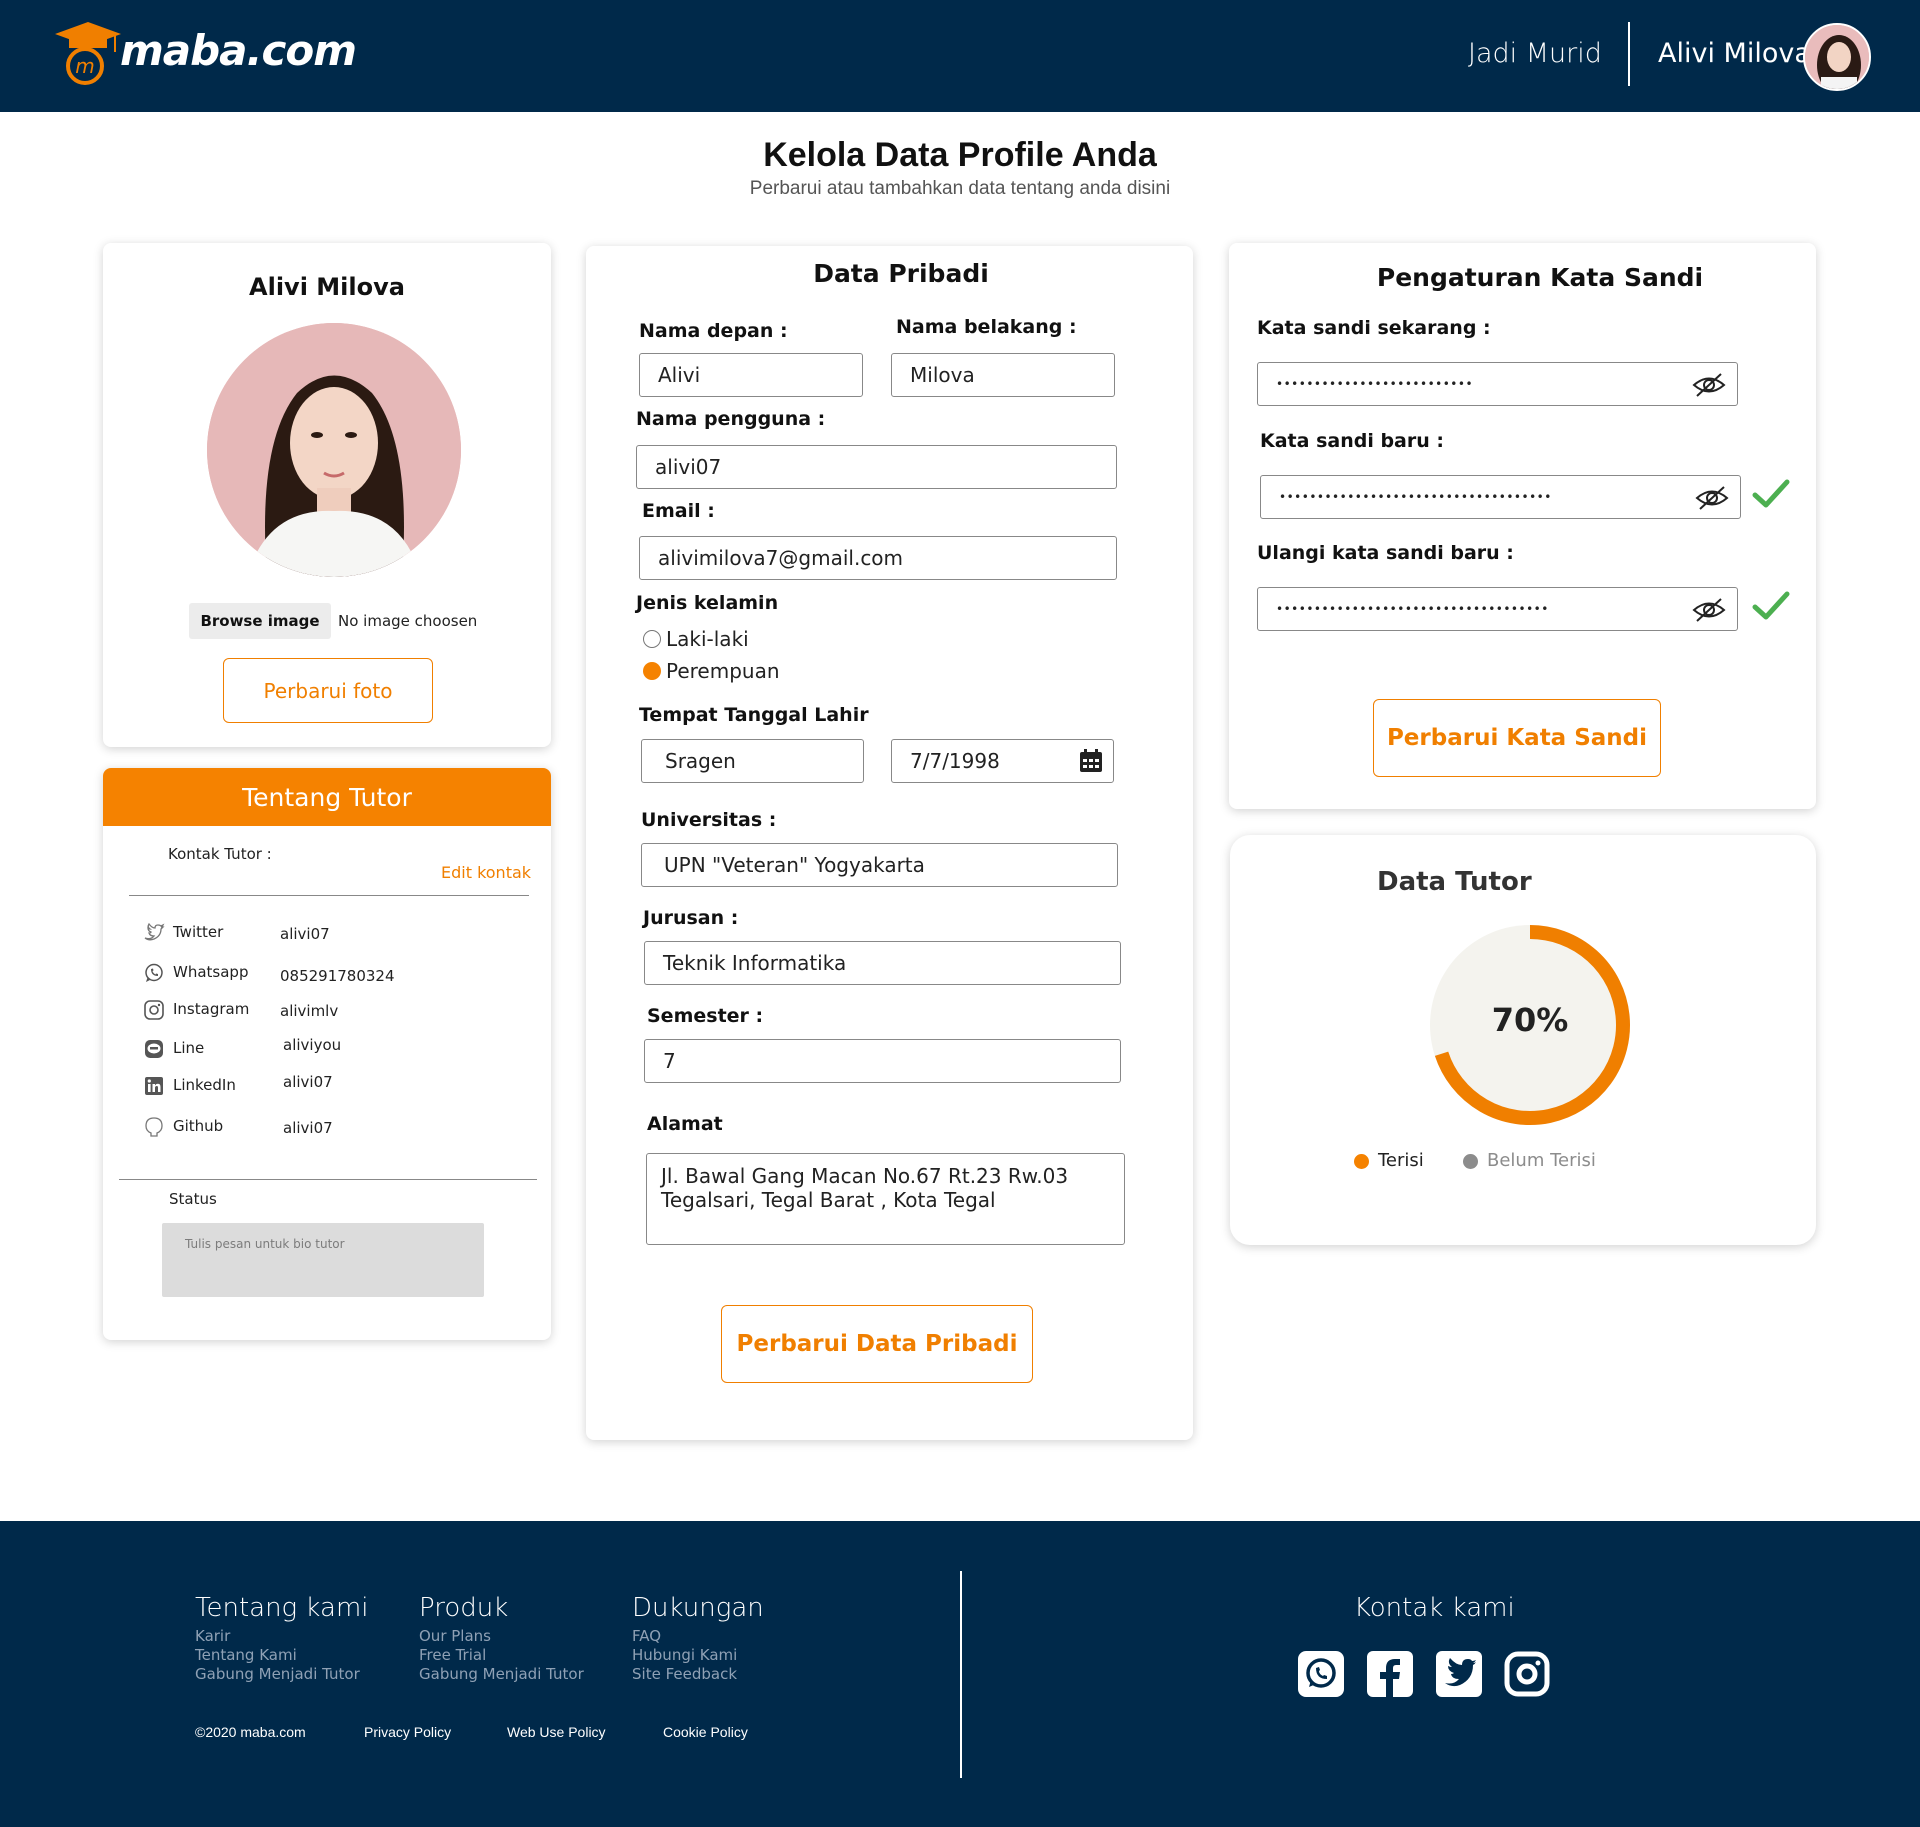  What do you see at coordinates (220, 854) in the screenshot?
I see `contact-label: Kontak Tutor :` at bounding box center [220, 854].